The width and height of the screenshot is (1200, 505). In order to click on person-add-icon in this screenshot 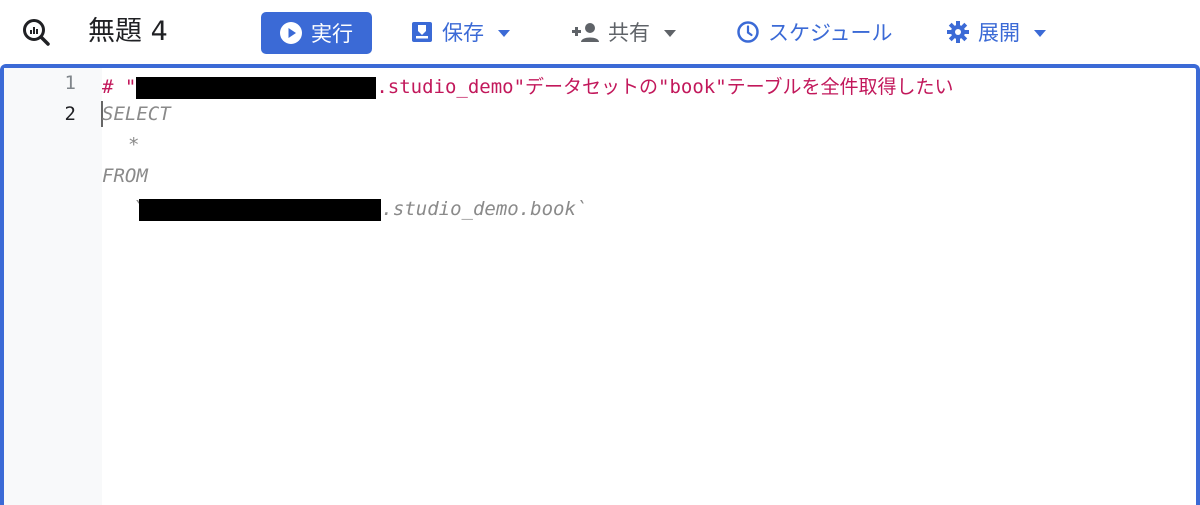, I will do `click(585, 32)`.